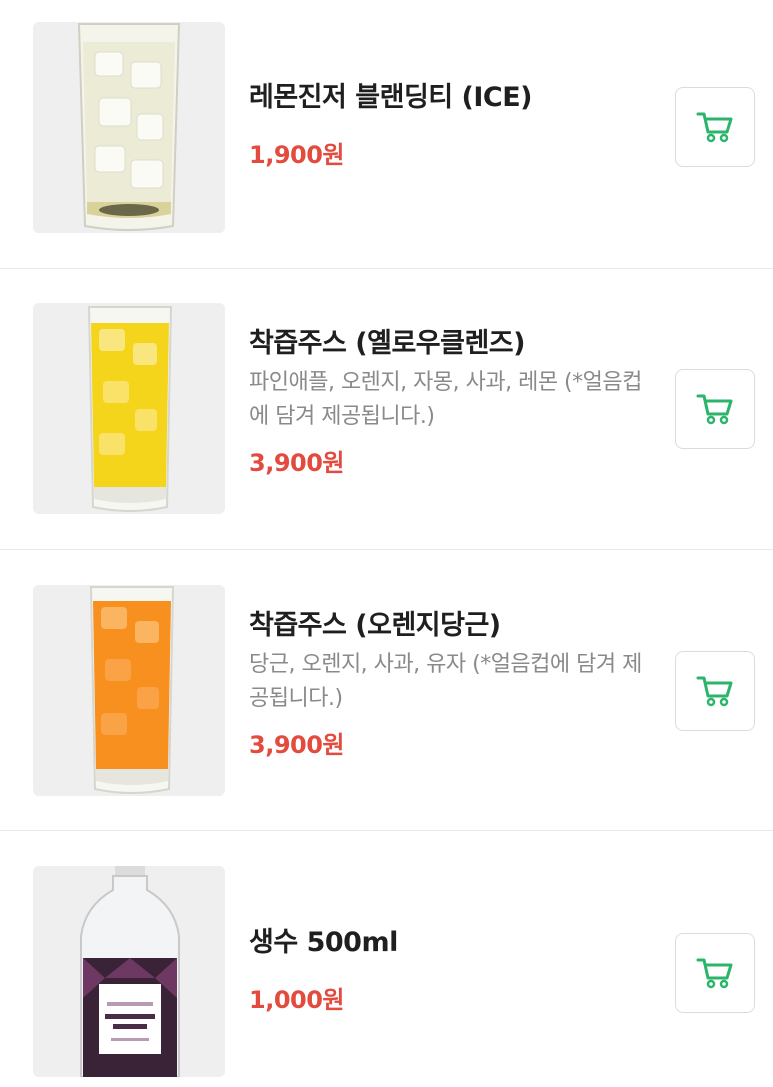 The image size is (773, 1087). What do you see at coordinates (375, 625) in the screenshot?
I see `menu-item-name: 착즙주스 (오렌지당근)` at bounding box center [375, 625].